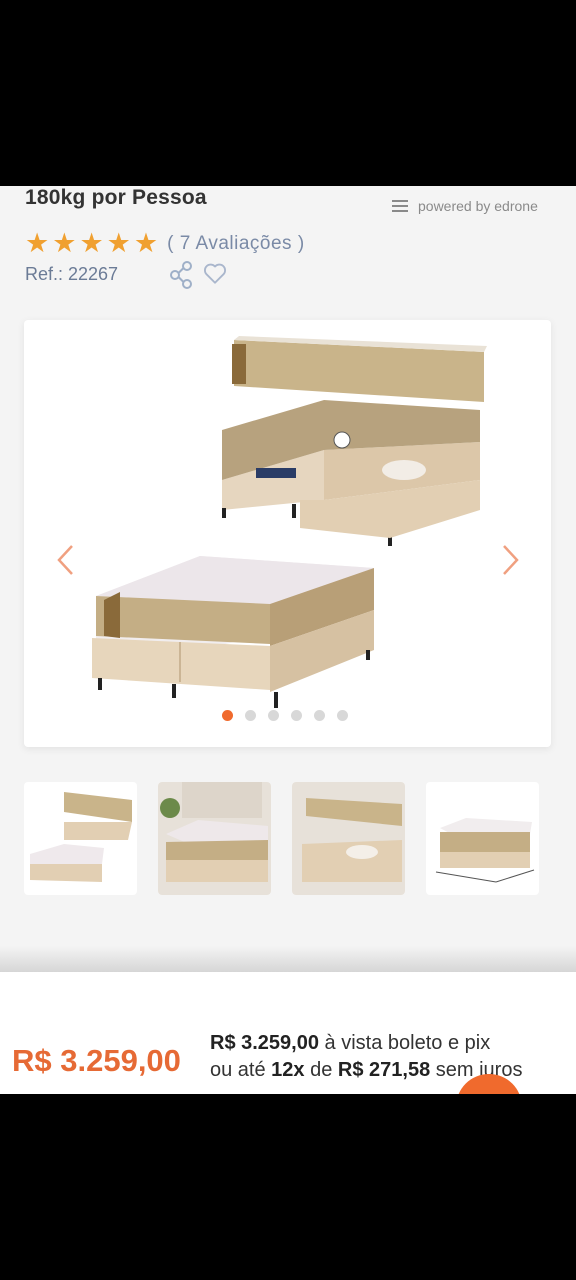 The height and width of the screenshot is (1280, 576). Describe the element at coordinates (264, 1043) in the screenshot. I see `cash-price-value: R$ 3.259,00` at that location.